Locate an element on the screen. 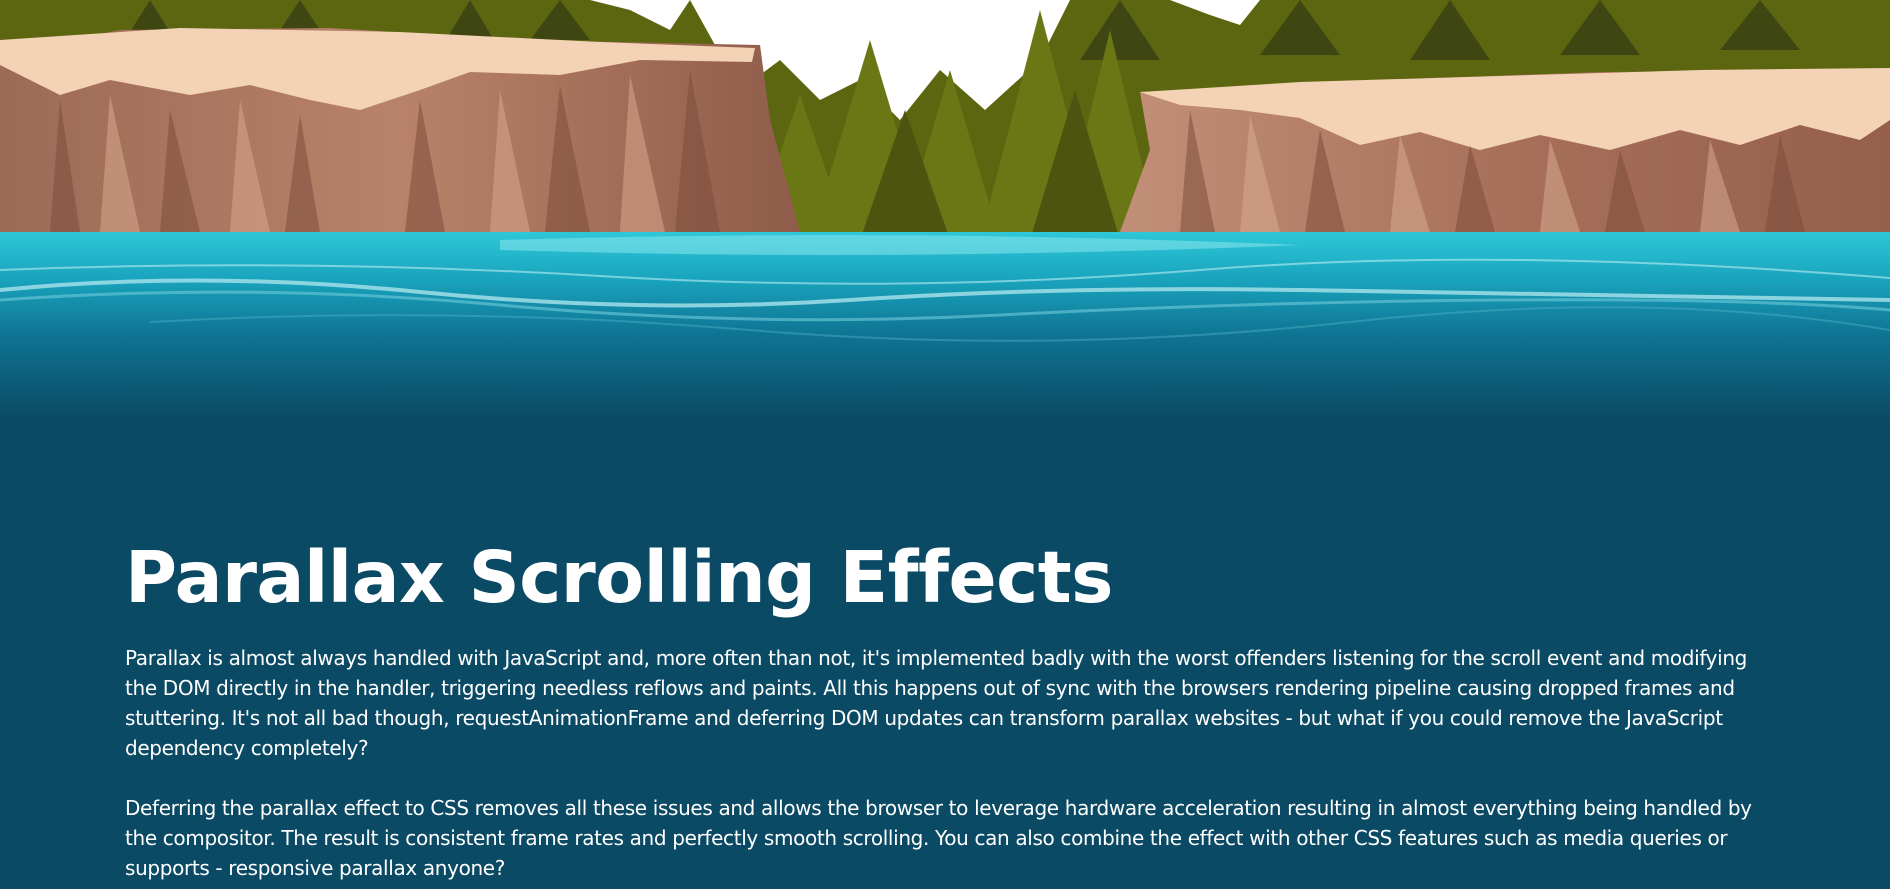 The height and width of the screenshot is (889, 1890). page-title: Parallax Scrolling Effects is located at coordinates (619, 577).